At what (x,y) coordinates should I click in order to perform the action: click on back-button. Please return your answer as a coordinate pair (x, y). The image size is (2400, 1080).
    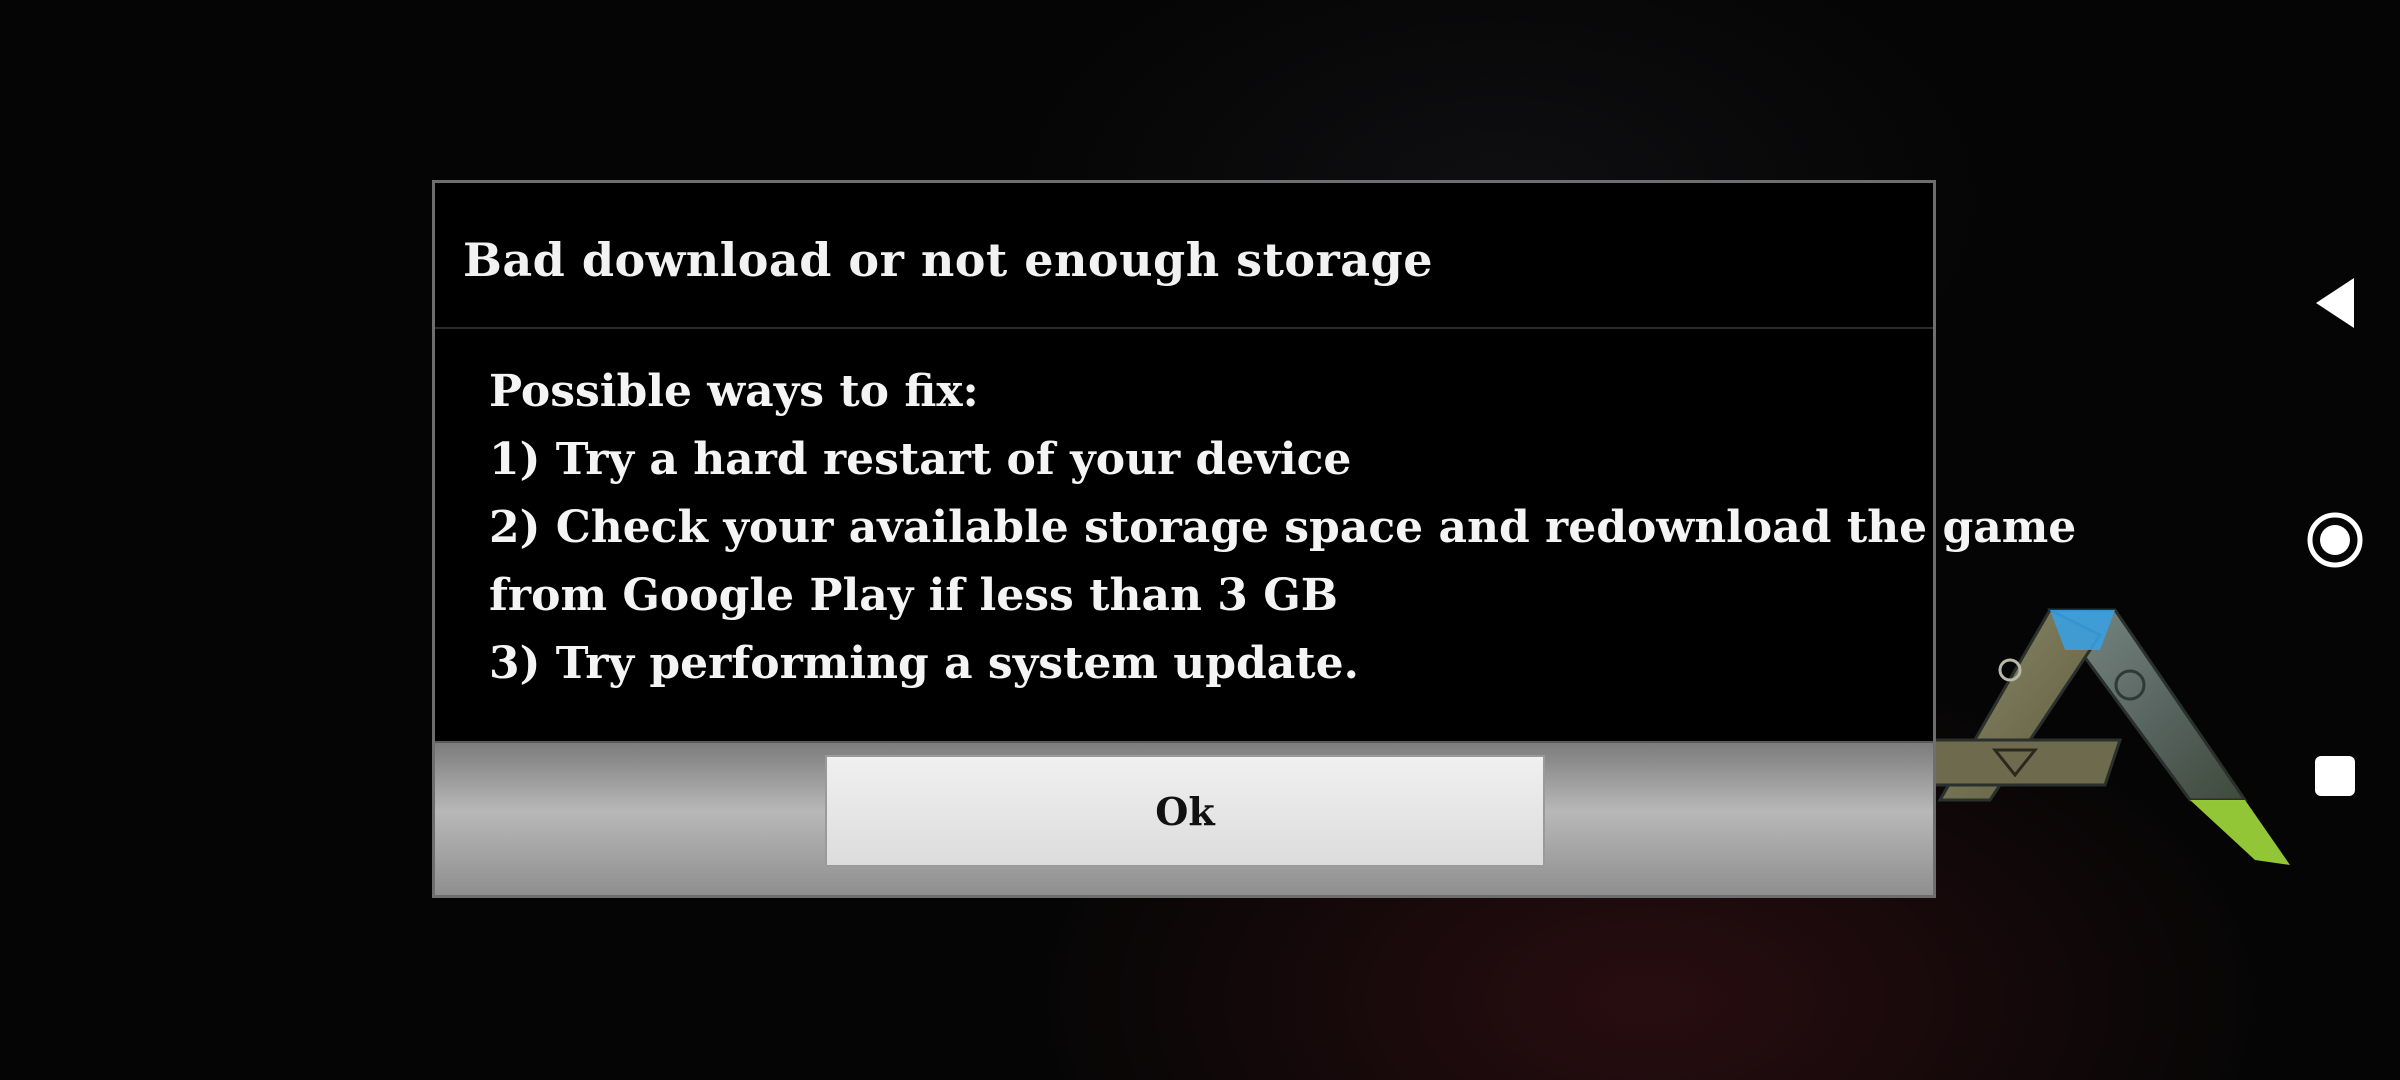
    Looking at the image, I should click on (2335, 303).